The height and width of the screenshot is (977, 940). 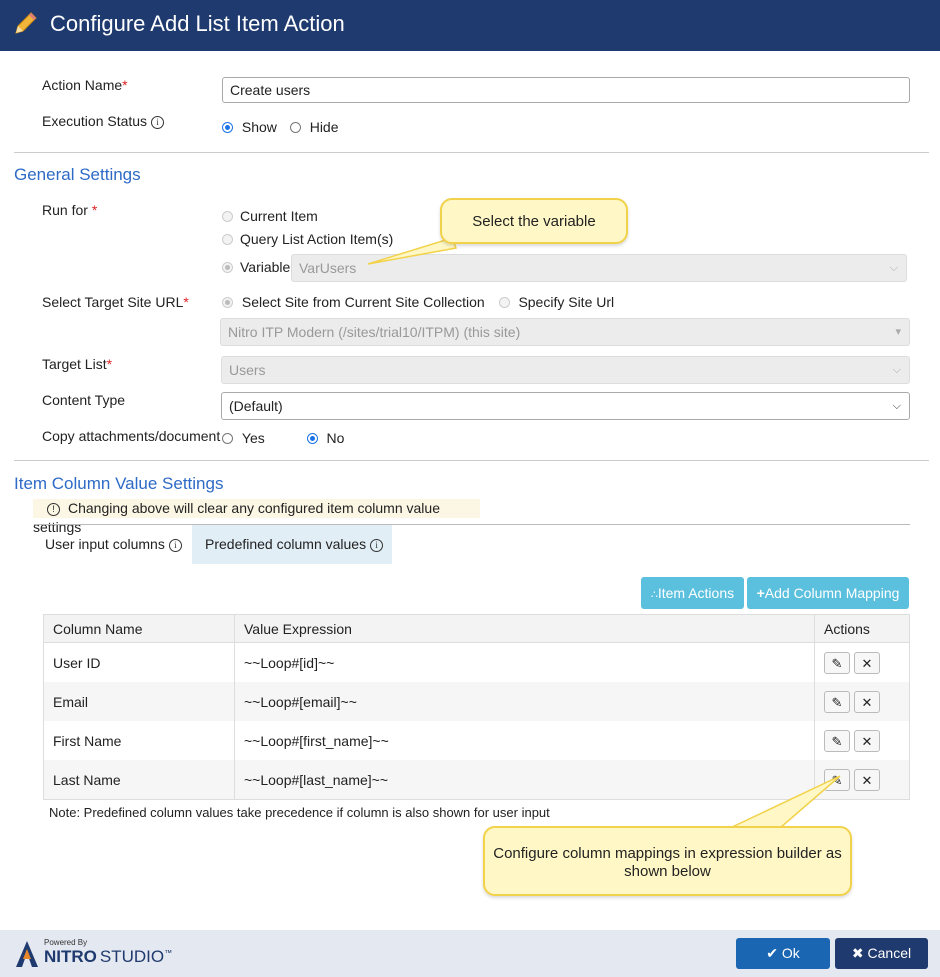 I want to click on caret-down-icon: ▾, so click(x=898, y=332).